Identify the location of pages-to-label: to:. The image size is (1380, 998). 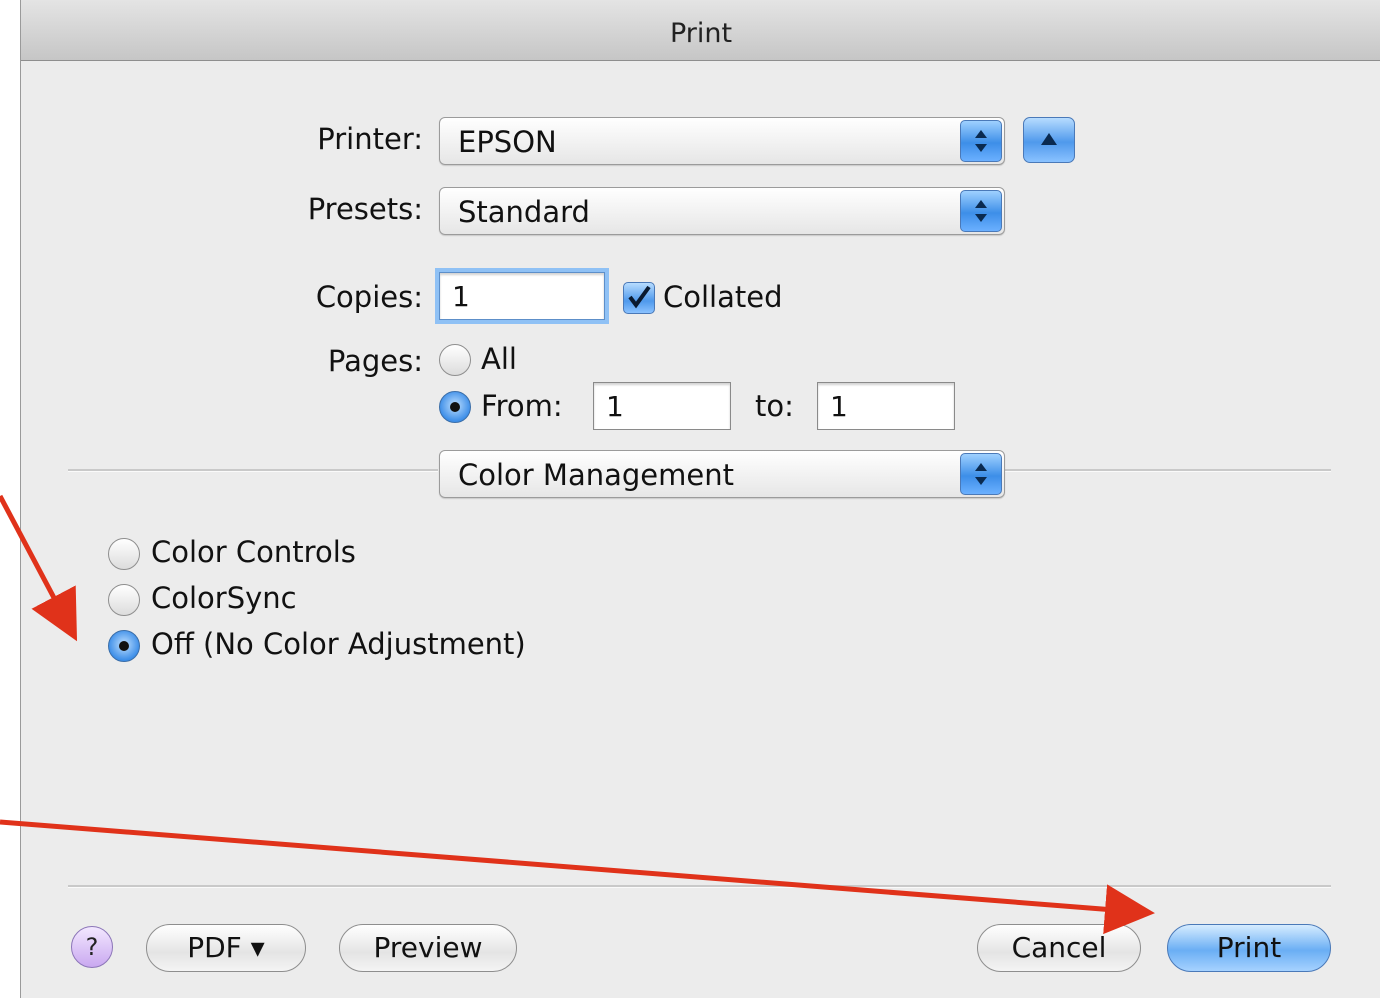
(774, 406).